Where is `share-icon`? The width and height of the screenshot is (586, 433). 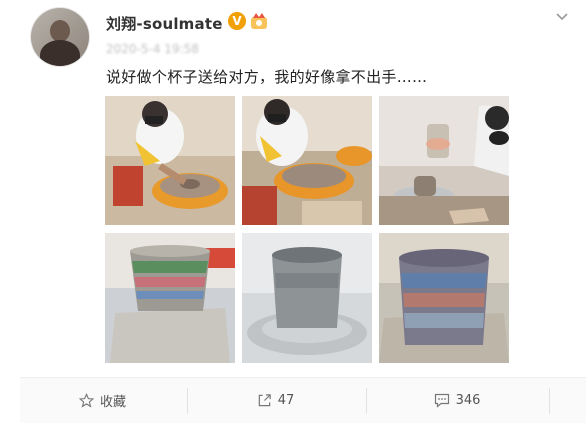
share-icon is located at coordinates (264, 400).